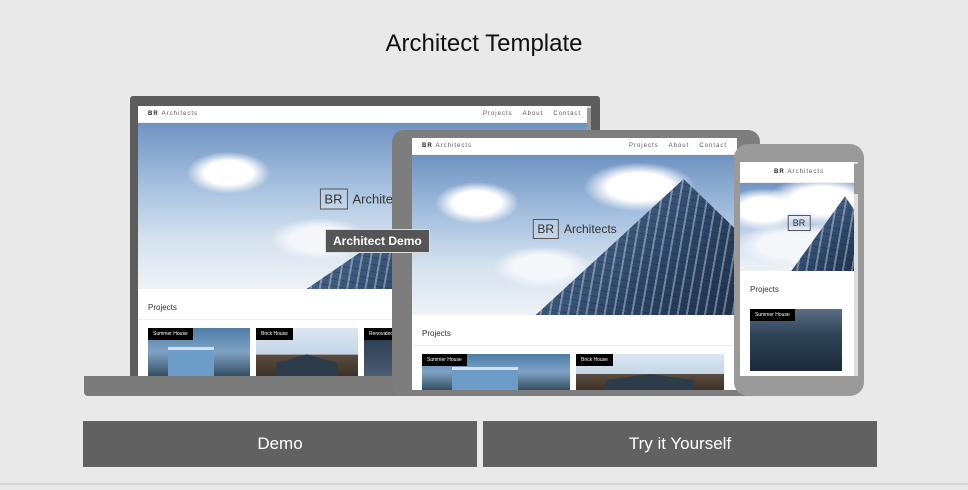 The height and width of the screenshot is (490, 968). I want to click on site-nav: BR Architects, so click(799, 172).